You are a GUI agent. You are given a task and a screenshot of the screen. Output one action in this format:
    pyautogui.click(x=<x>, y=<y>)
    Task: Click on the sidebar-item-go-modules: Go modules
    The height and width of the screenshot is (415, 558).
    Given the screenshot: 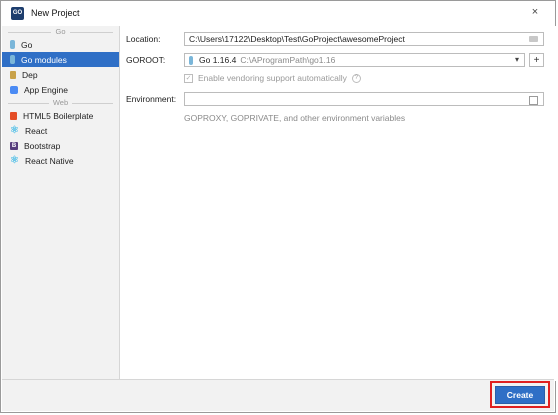 What is the action you would take?
    pyautogui.click(x=60, y=59)
    